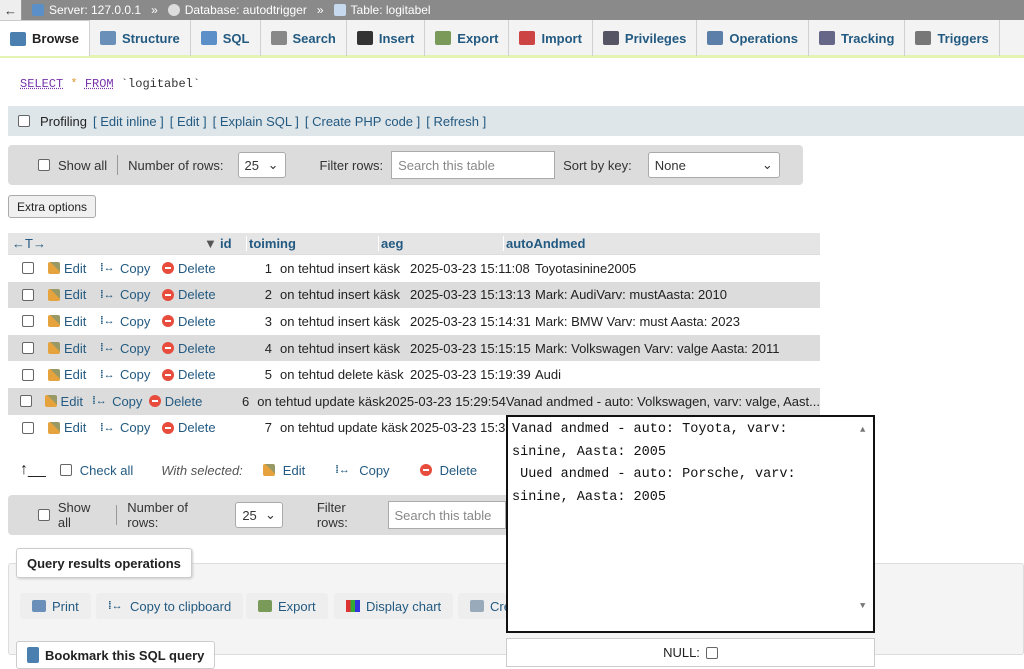  Describe the element at coordinates (862, 430) in the screenshot. I see `scroll-up-icon: ▲` at that location.